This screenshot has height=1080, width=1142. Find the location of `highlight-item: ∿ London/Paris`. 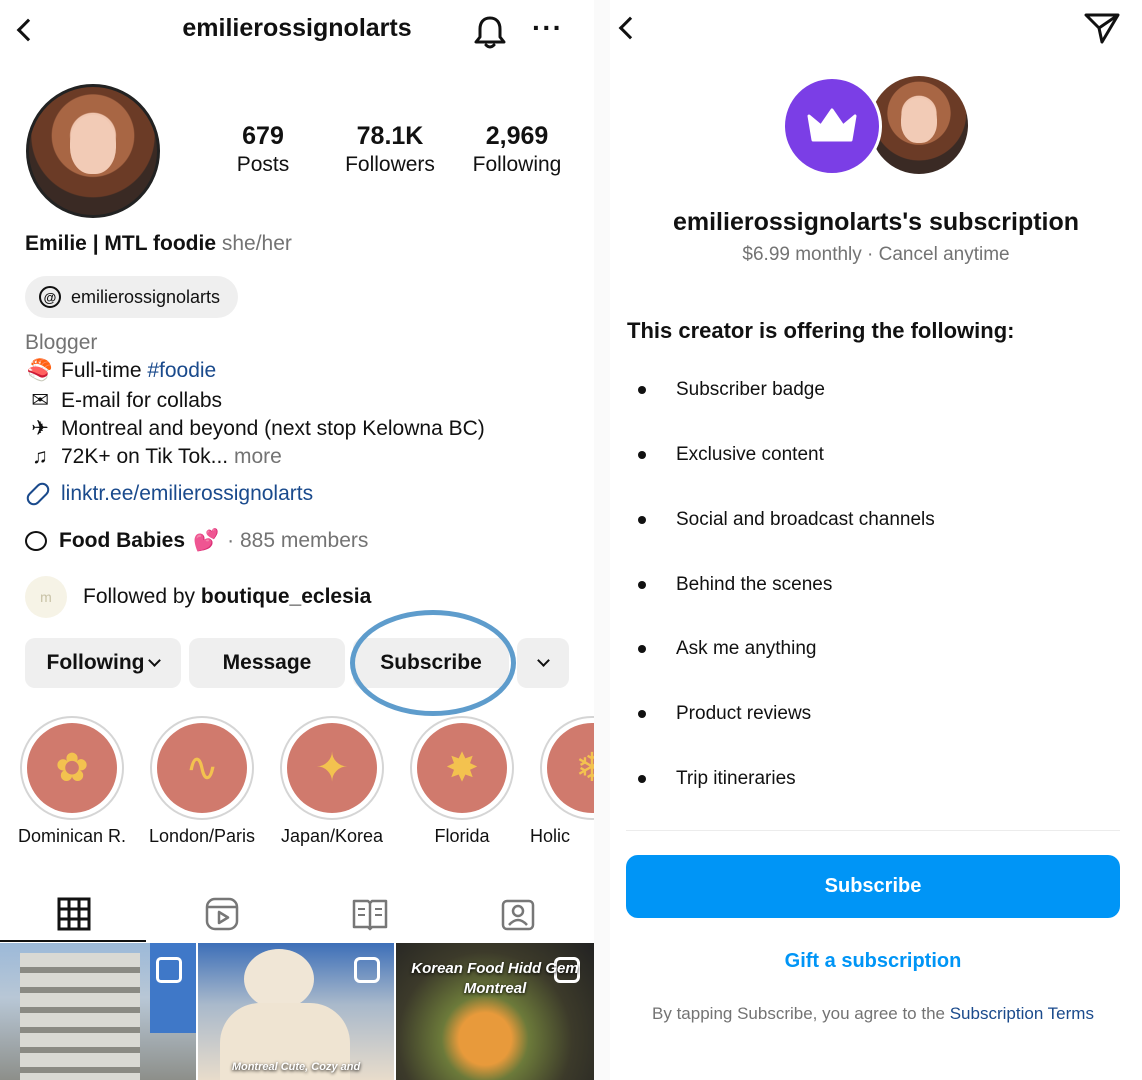

highlight-item: ∿ London/Paris is located at coordinates (202, 781).